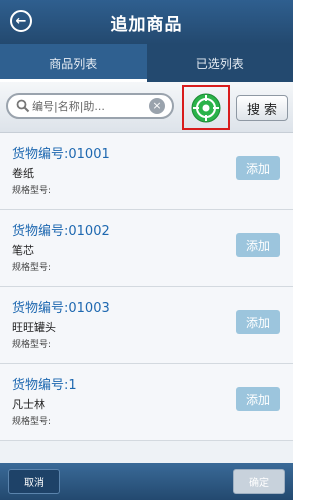 The width and height of the screenshot is (320, 500). I want to click on item-code: 货物编号:01003, so click(61, 308).